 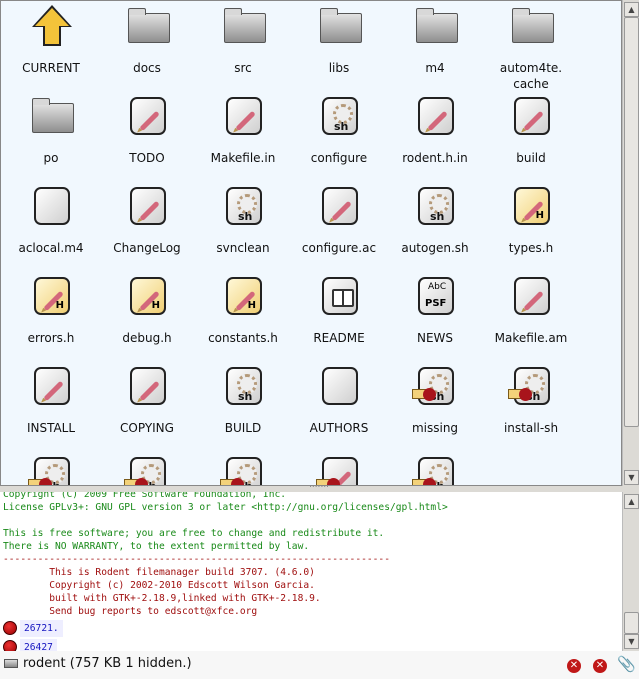 What do you see at coordinates (319, 665) in the screenshot?
I see `status-bar: rodent (757 KB 1 hidden.) ✕ ✕ 📎` at bounding box center [319, 665].